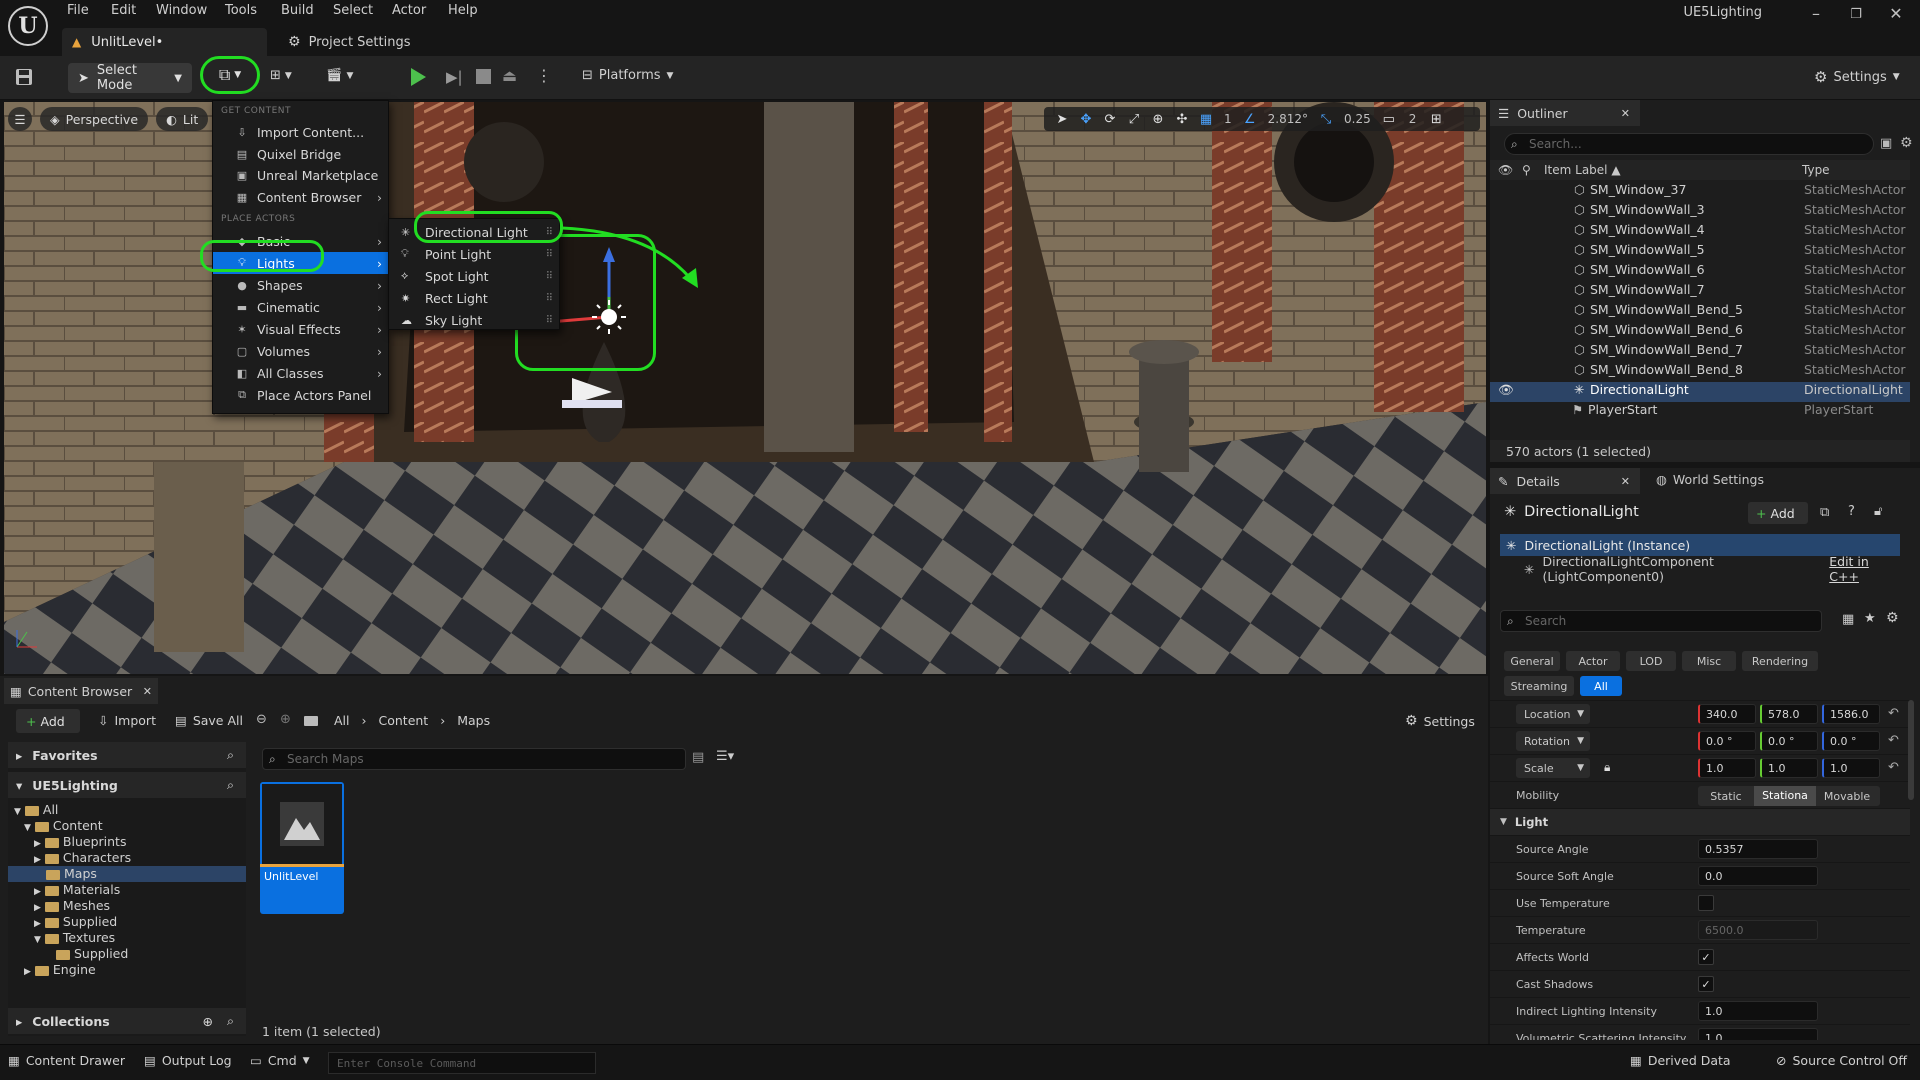 This screenshot has width=1920, height=1080. Describe the element at coordinates (698, 757) in the screenshot. I see `save-search-icon: ▤` at that location.